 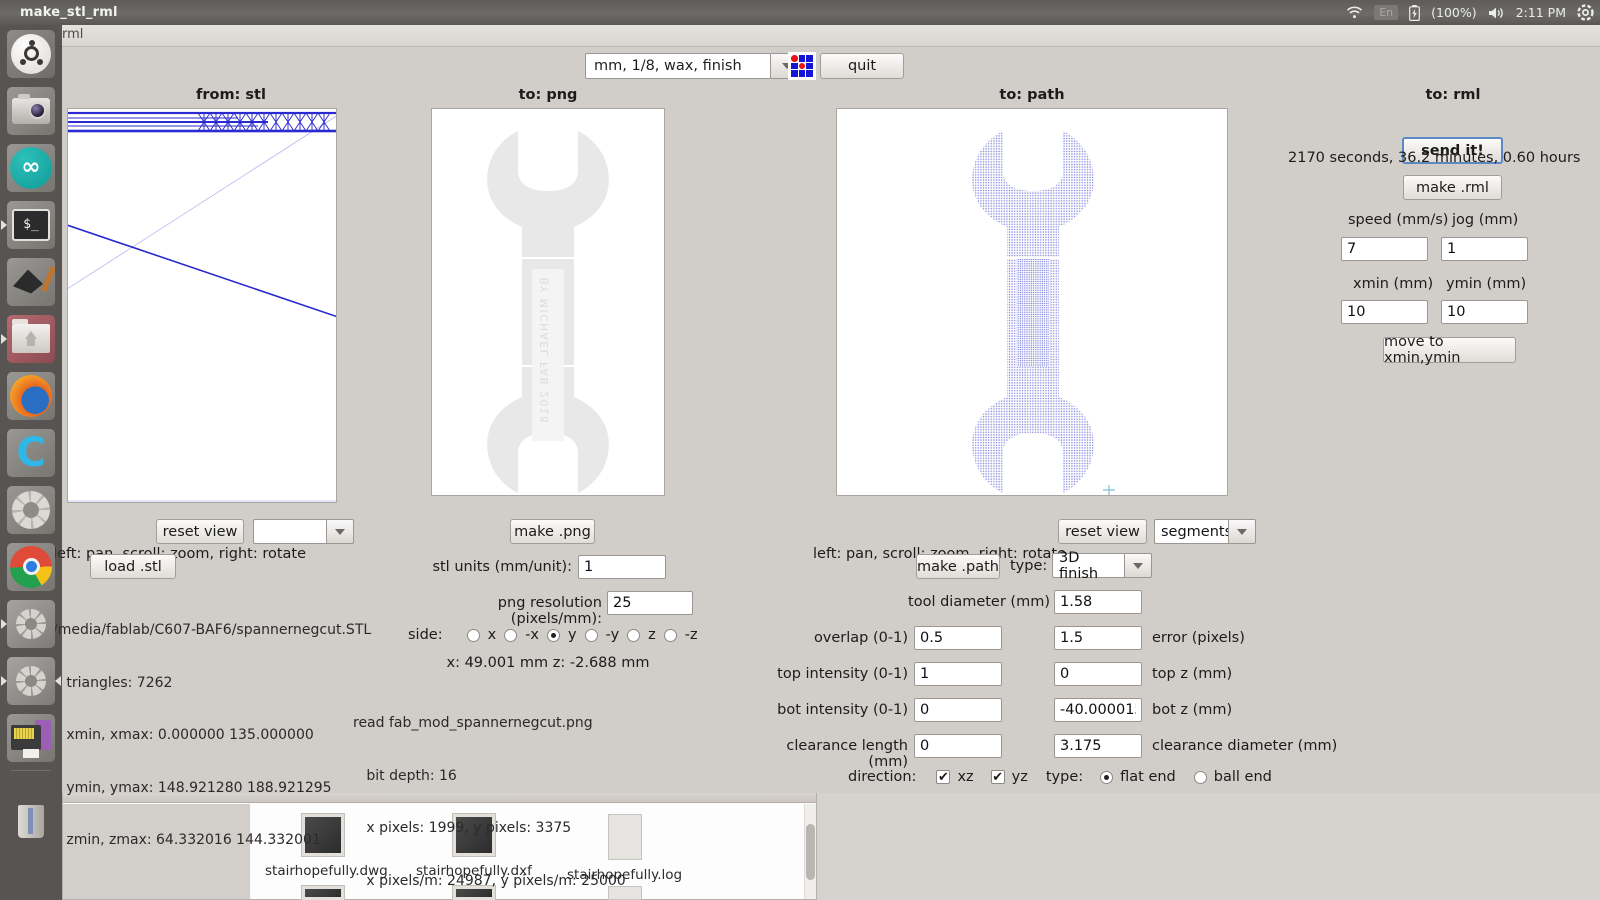 I want to click on load-stl-button: load .stl, so click(x=133, y=566).